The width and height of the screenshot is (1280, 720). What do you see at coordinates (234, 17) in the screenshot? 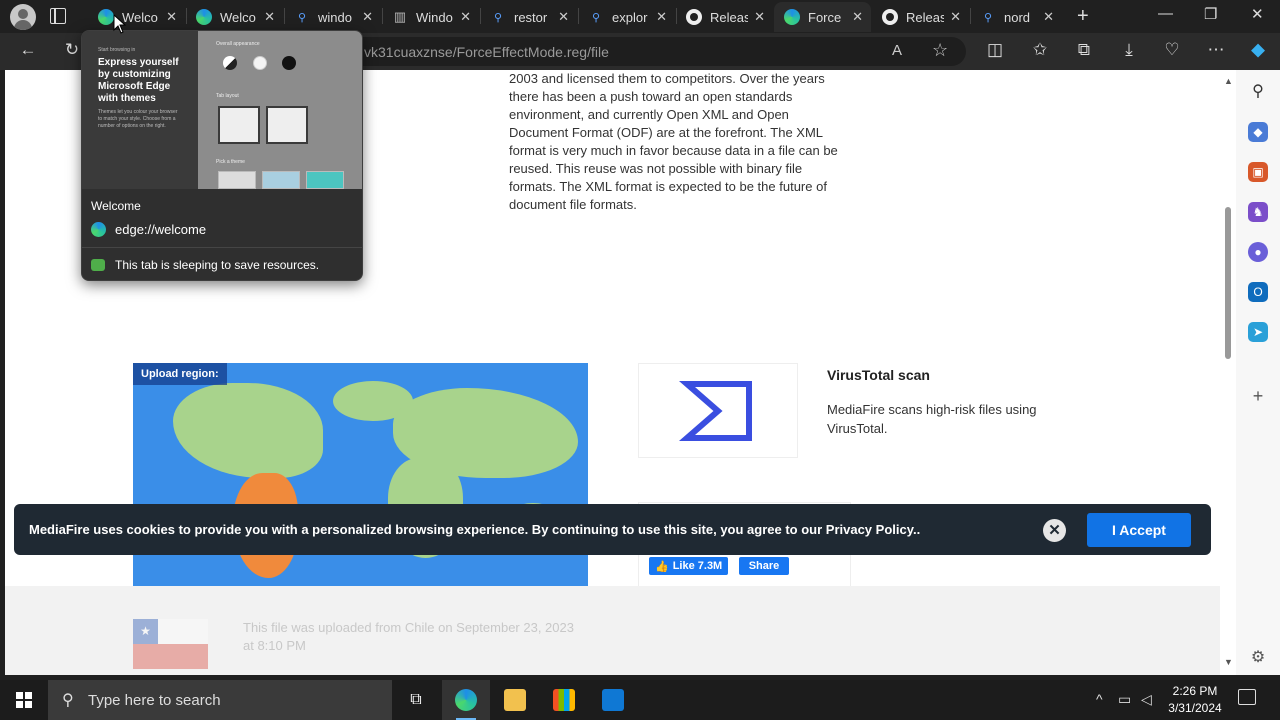
I see `tab-welcome-2: Welco ✕` at bounding box center [234, 17].